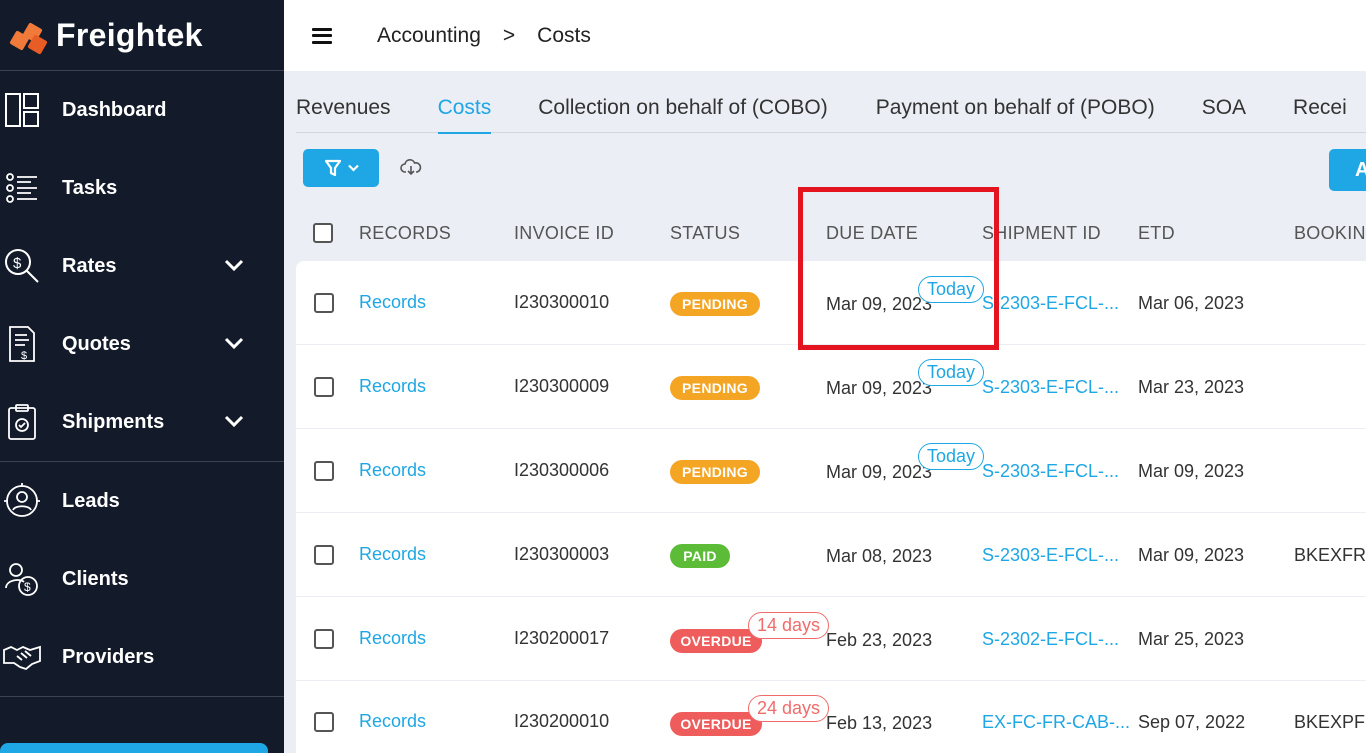 This screenshot has height=753, width=1366. What do you see at coordinates (789, 708) in the screenshot?
I see `overdue-days-tag: 24 days` at bounding box center [789, 708].